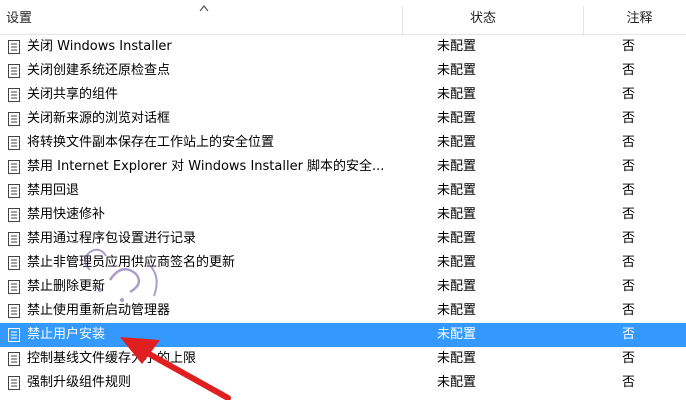 The image size is (686, 400). What do you see at coordinates (204, 8) in the screenshot?
I see `sort-ascending-icon` at bounding box center [204, 8].